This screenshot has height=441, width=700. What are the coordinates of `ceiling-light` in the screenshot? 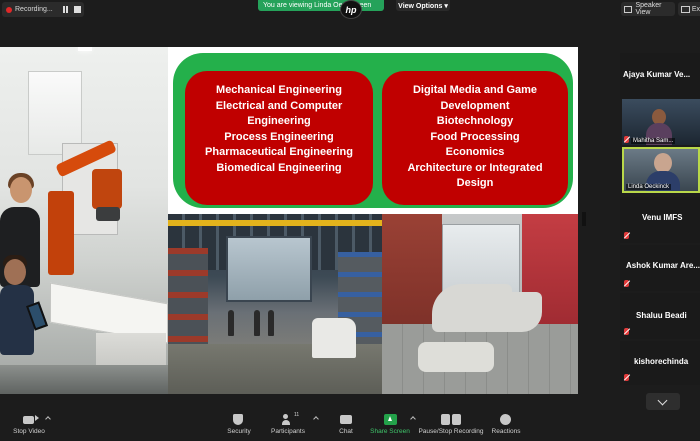 It's located at (85, 49).